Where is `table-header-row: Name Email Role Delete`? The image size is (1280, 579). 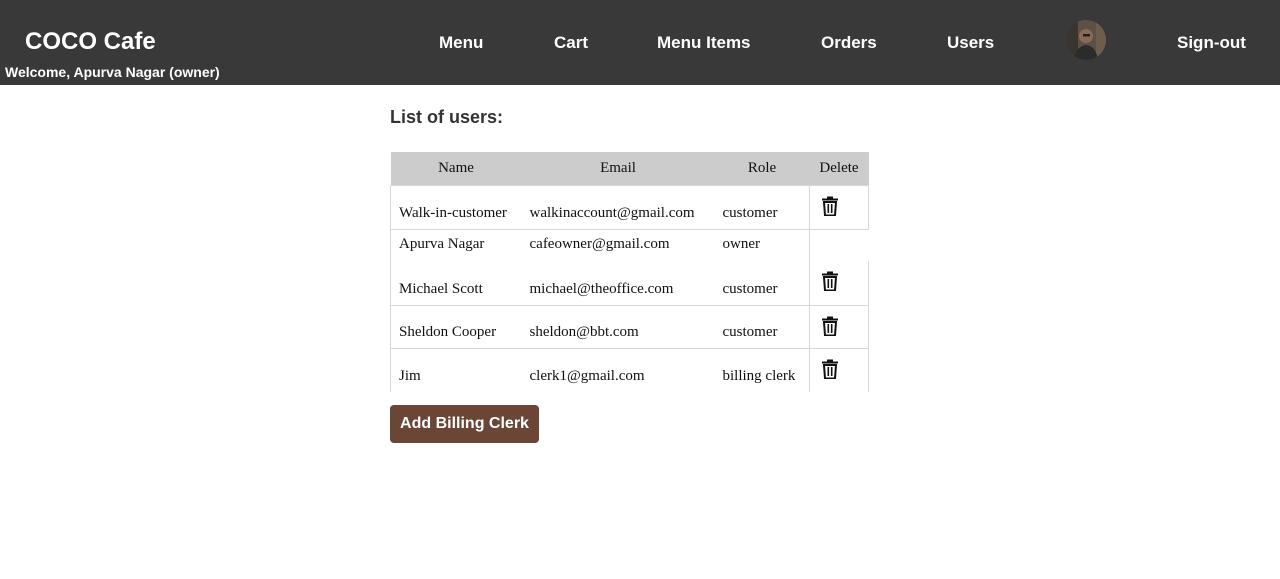 table-header-row: Name Email Role Delete is located at coordinates (629, 168).